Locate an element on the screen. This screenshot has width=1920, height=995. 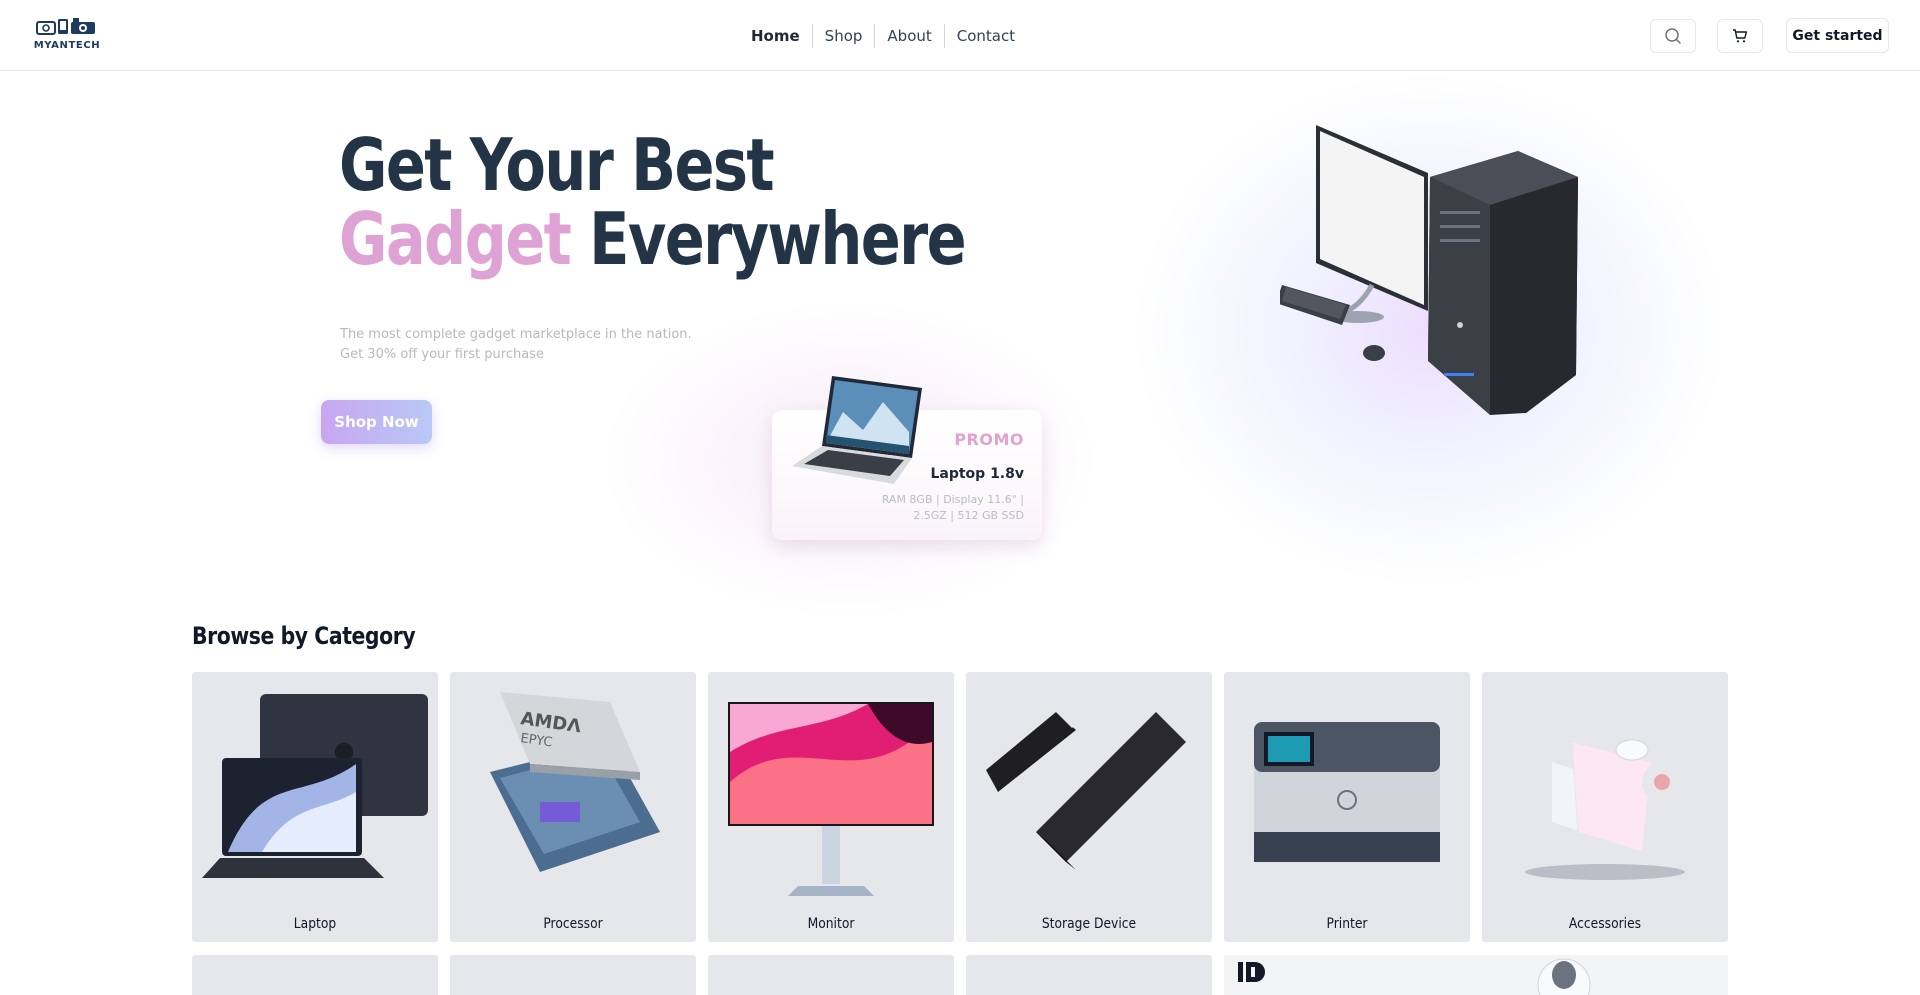
category-label: Processor is located at coordinates (573, 924).